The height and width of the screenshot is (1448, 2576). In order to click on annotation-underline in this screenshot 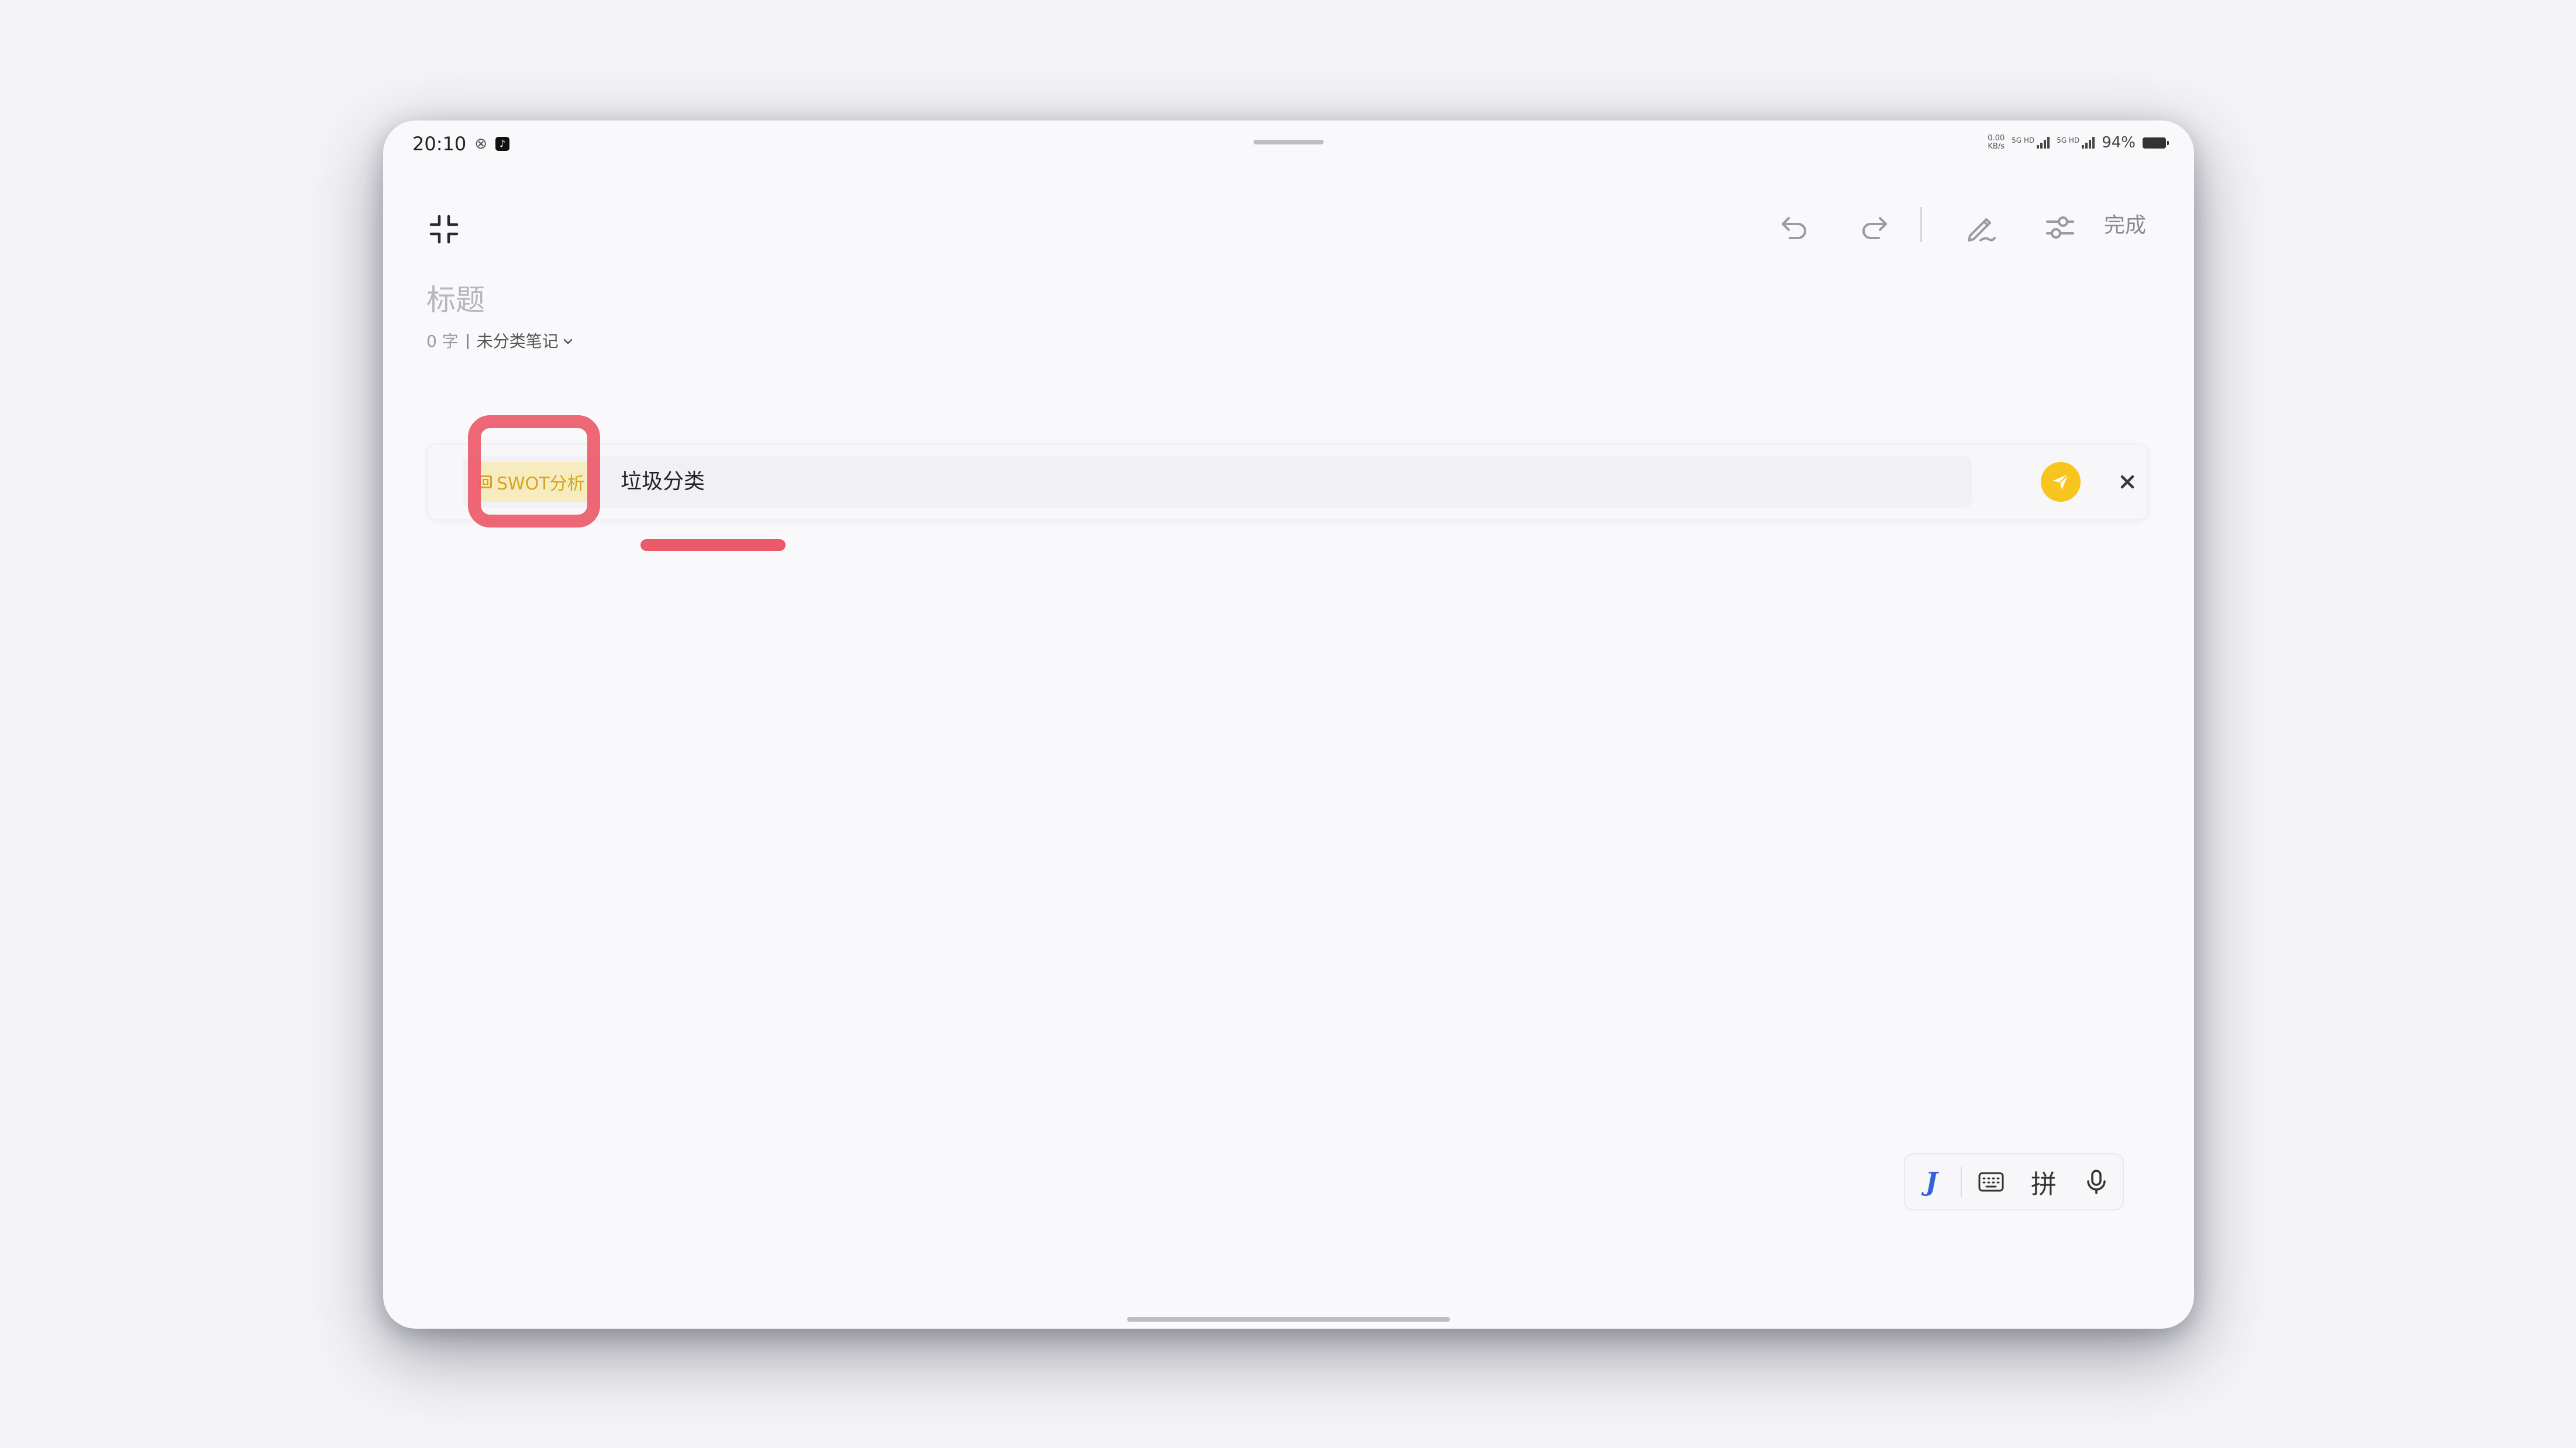, I will do `click(713, 545)`.